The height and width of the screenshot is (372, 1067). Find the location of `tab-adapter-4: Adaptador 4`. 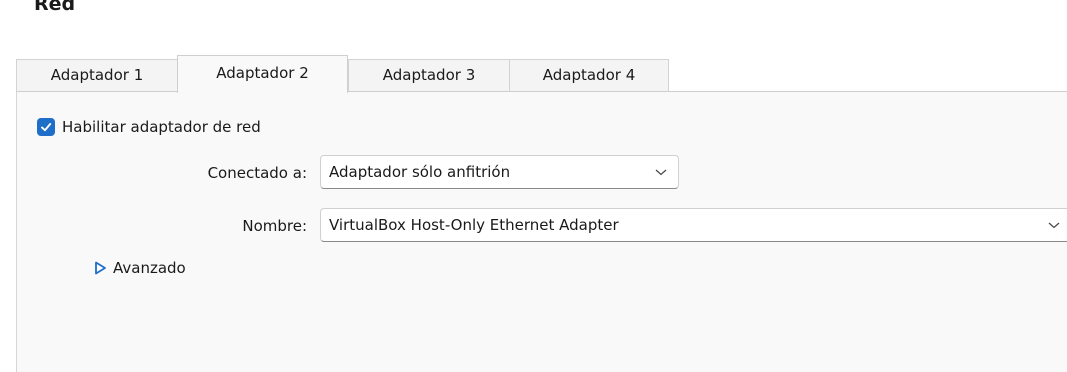

tab-adapter-4: Adaptador 4 is located at coordinates (589, 75).